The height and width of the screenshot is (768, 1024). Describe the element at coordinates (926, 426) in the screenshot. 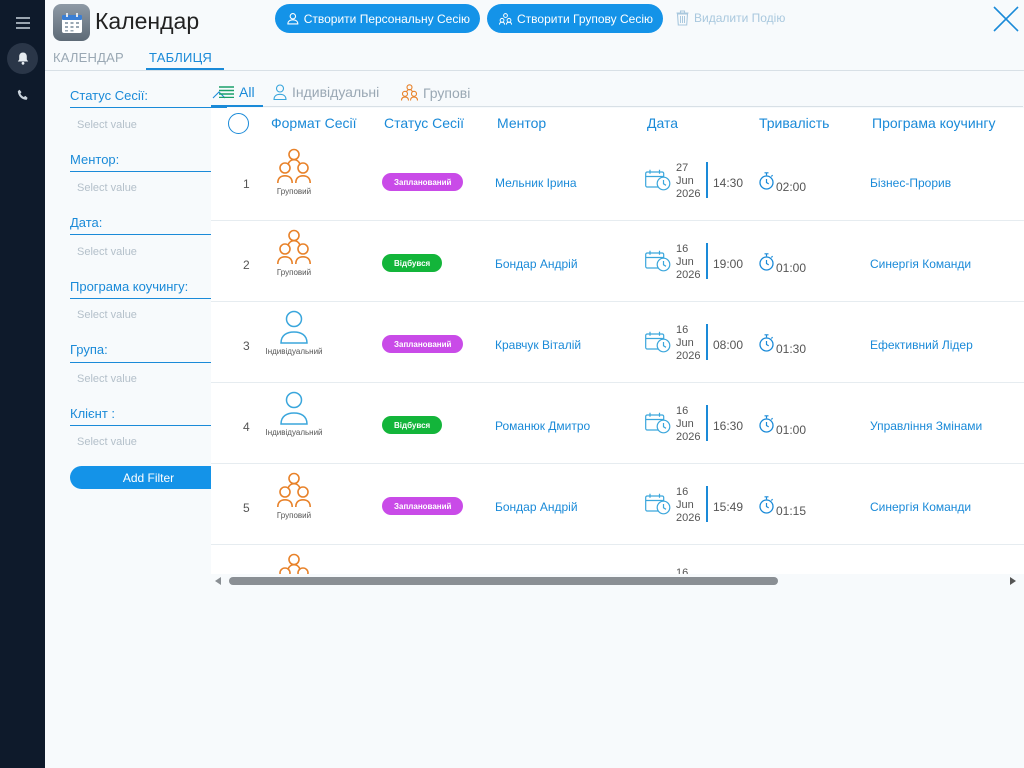

I see `program-link: Управління Змінами` at that location.